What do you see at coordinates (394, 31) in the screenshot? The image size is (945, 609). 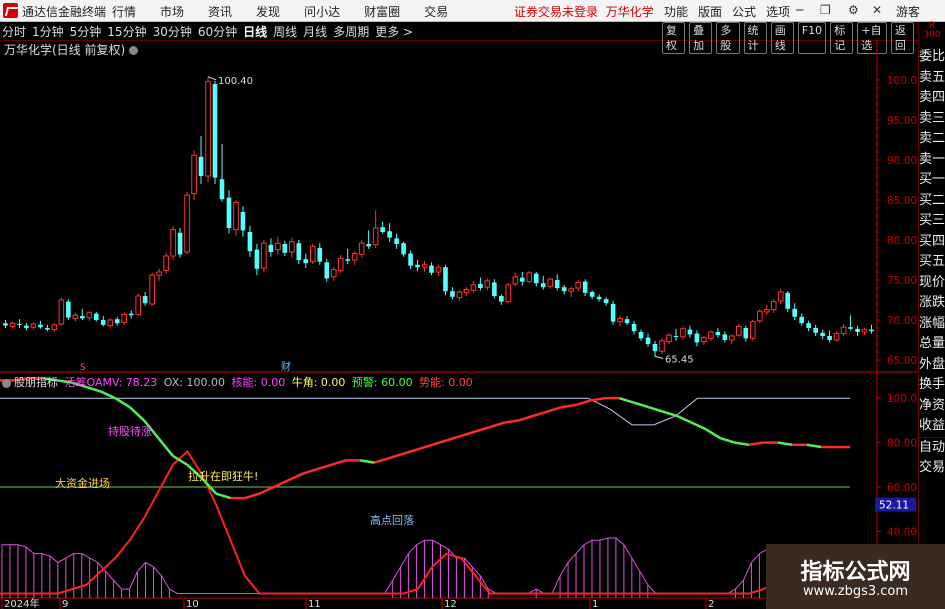 I see `period-tab-10: 更多 >` at bounding box center [394, 31].